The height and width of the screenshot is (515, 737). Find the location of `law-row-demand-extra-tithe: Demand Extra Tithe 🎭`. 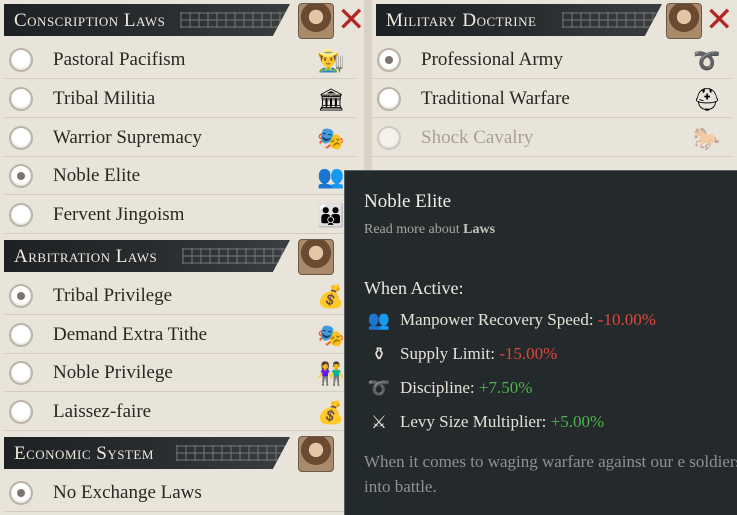

law-row-demand-extra-tithe: Demand Extra Tithe 🎭 is located at coordinates (180, 335).